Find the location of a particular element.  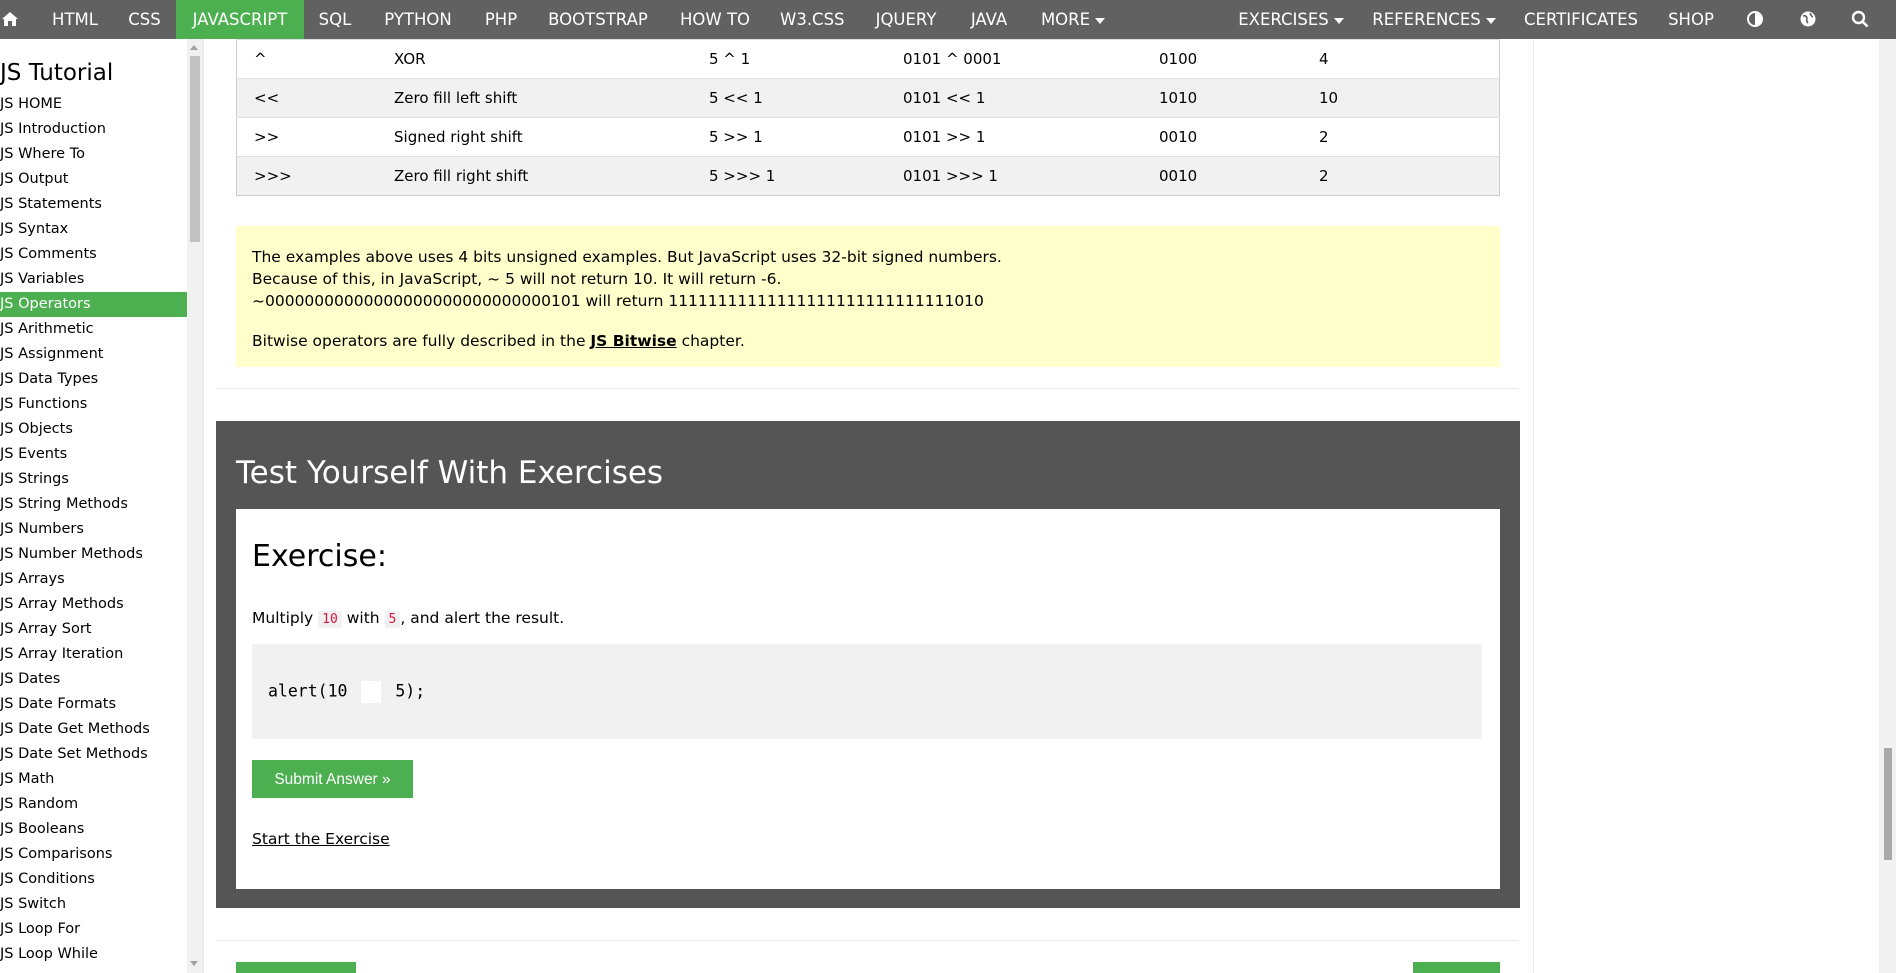

sidebar-item: JS Conditions is located at coordinates (93, 879).